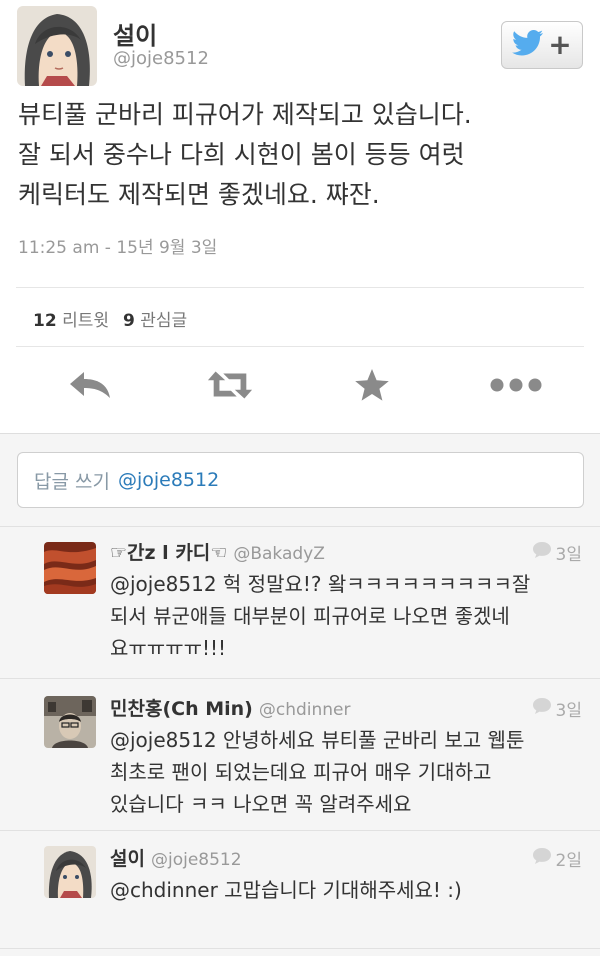 The width and height of the screenshot is (600, 956). What do you see at coordinates (528, 45) in the screenshot?
I see `bird-icon` at bounding box center [528, 45].